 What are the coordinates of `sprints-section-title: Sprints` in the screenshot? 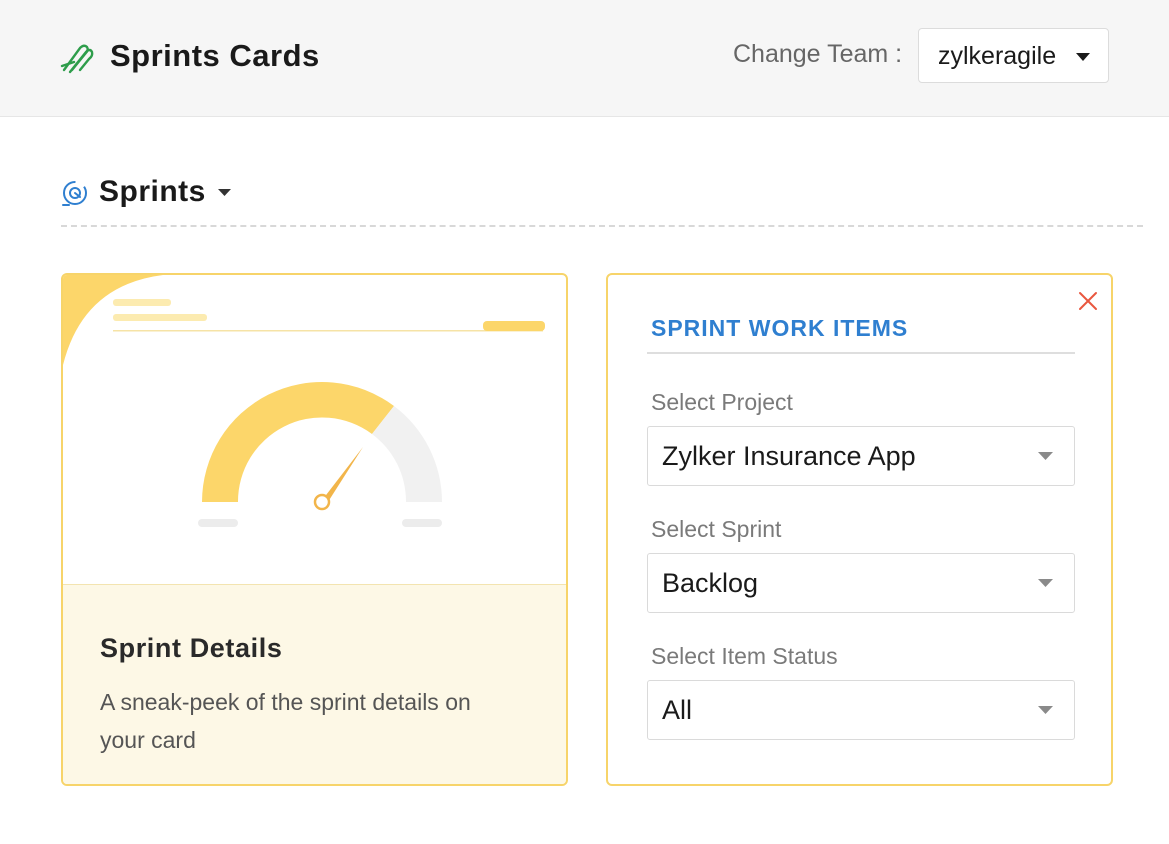 It's located at (152, 192).